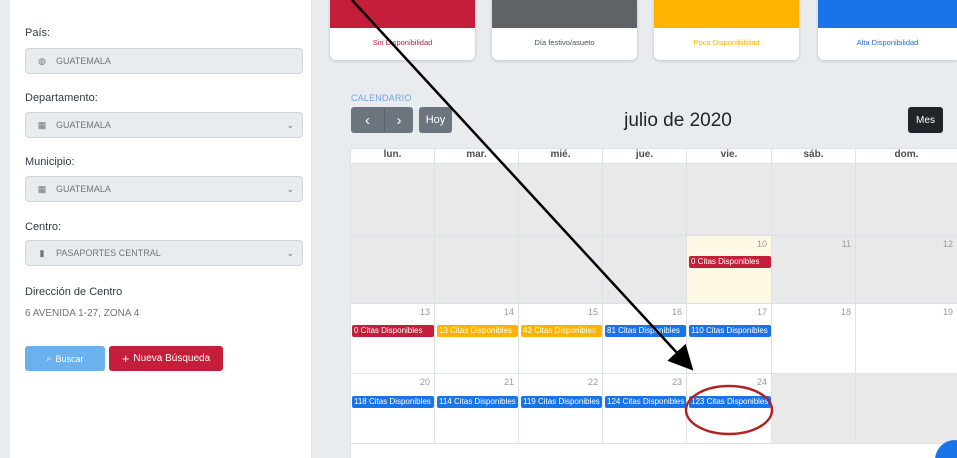 This screenshot has height=458, width=957. I want to click on legend-label: Sin Disponibilidad, so click(402, 42).